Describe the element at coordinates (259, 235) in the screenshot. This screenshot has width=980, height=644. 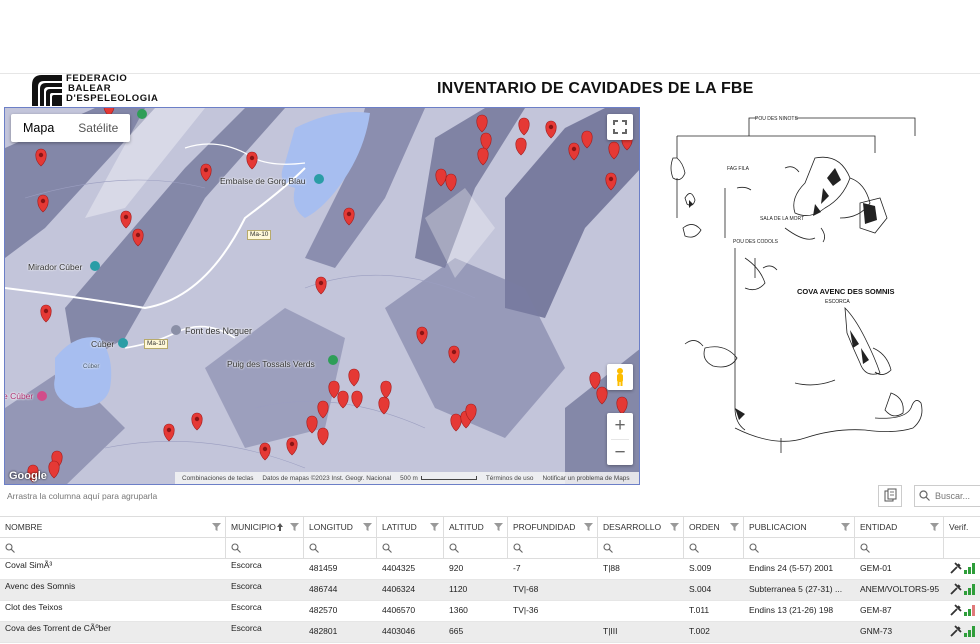
I see `road-label-1: Ma-10` at that location.